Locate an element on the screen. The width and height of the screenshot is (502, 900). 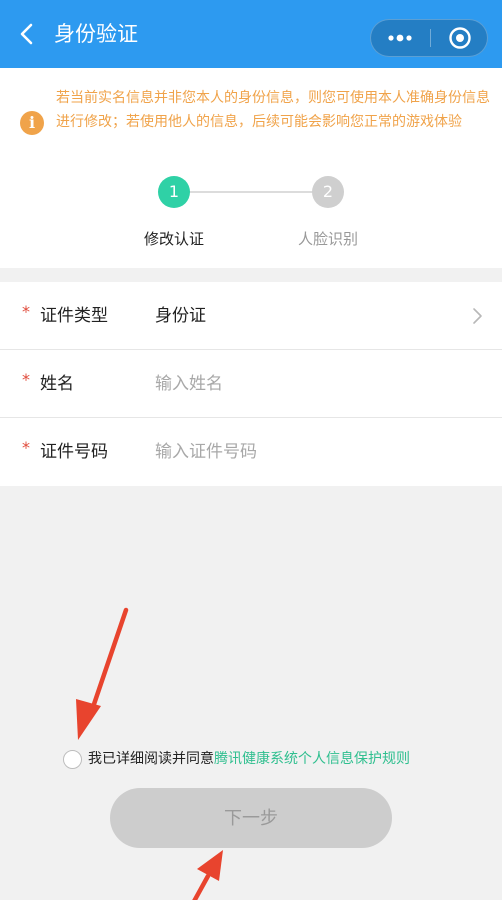
step-1-label: 修改认证 is located at coordinates (173, 239).